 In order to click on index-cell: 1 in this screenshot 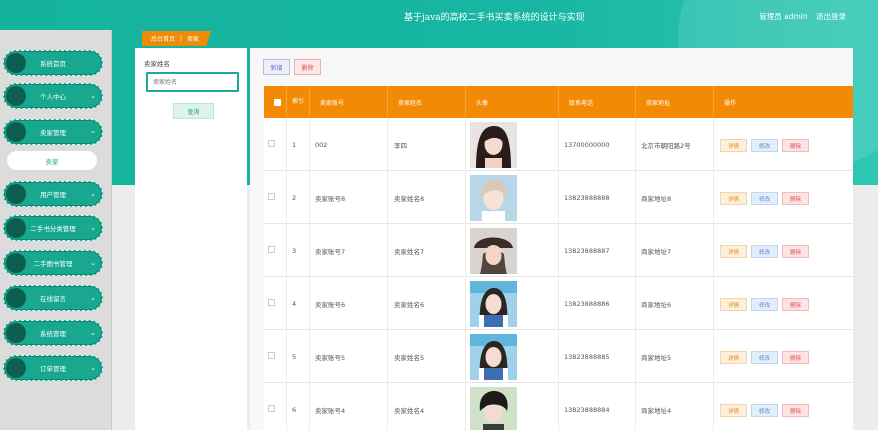, I will do `click(298, 144)`.